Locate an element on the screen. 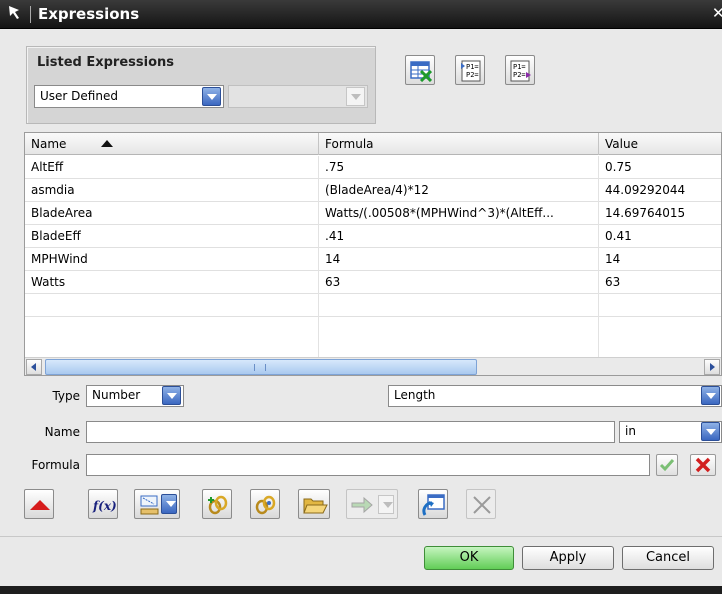  interpart-icon is located at coordinates (265, 505).